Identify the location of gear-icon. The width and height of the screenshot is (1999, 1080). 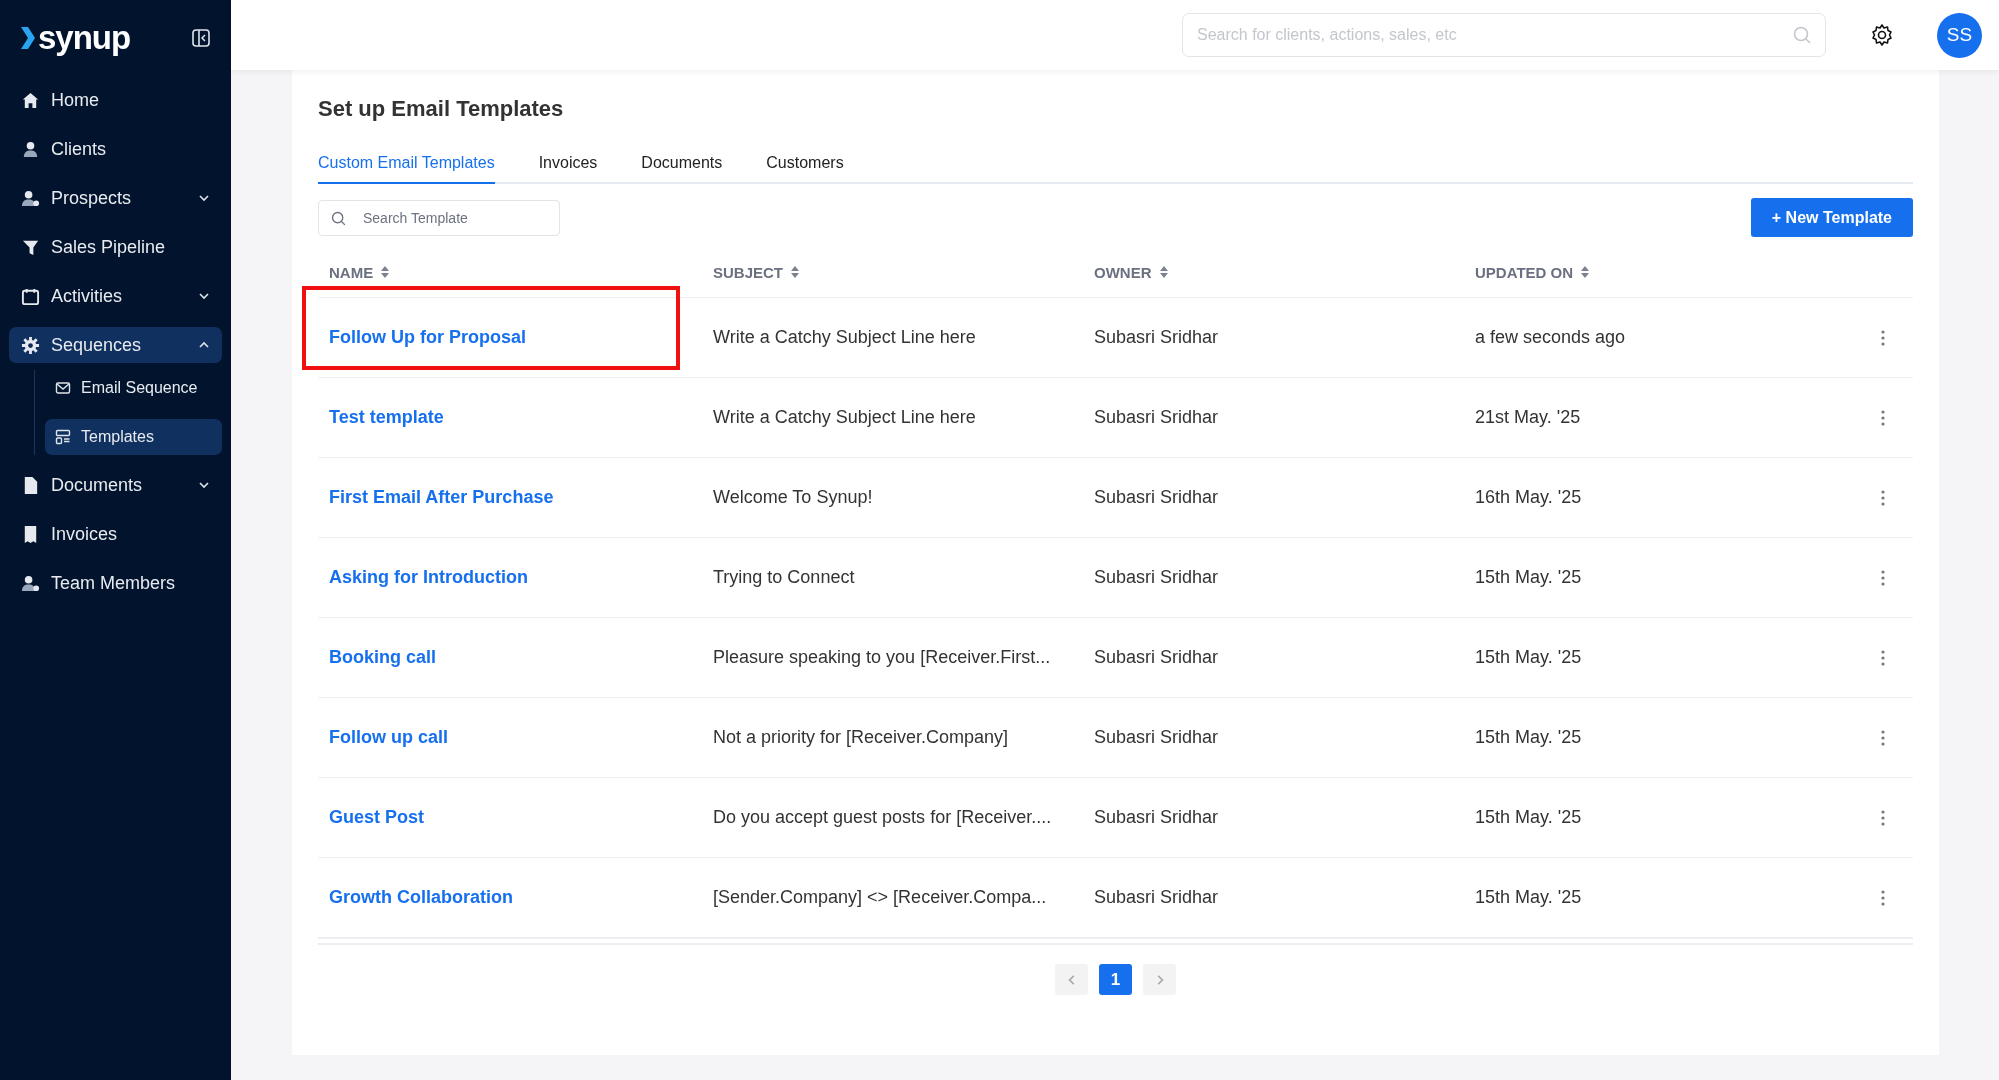
(30, 345).